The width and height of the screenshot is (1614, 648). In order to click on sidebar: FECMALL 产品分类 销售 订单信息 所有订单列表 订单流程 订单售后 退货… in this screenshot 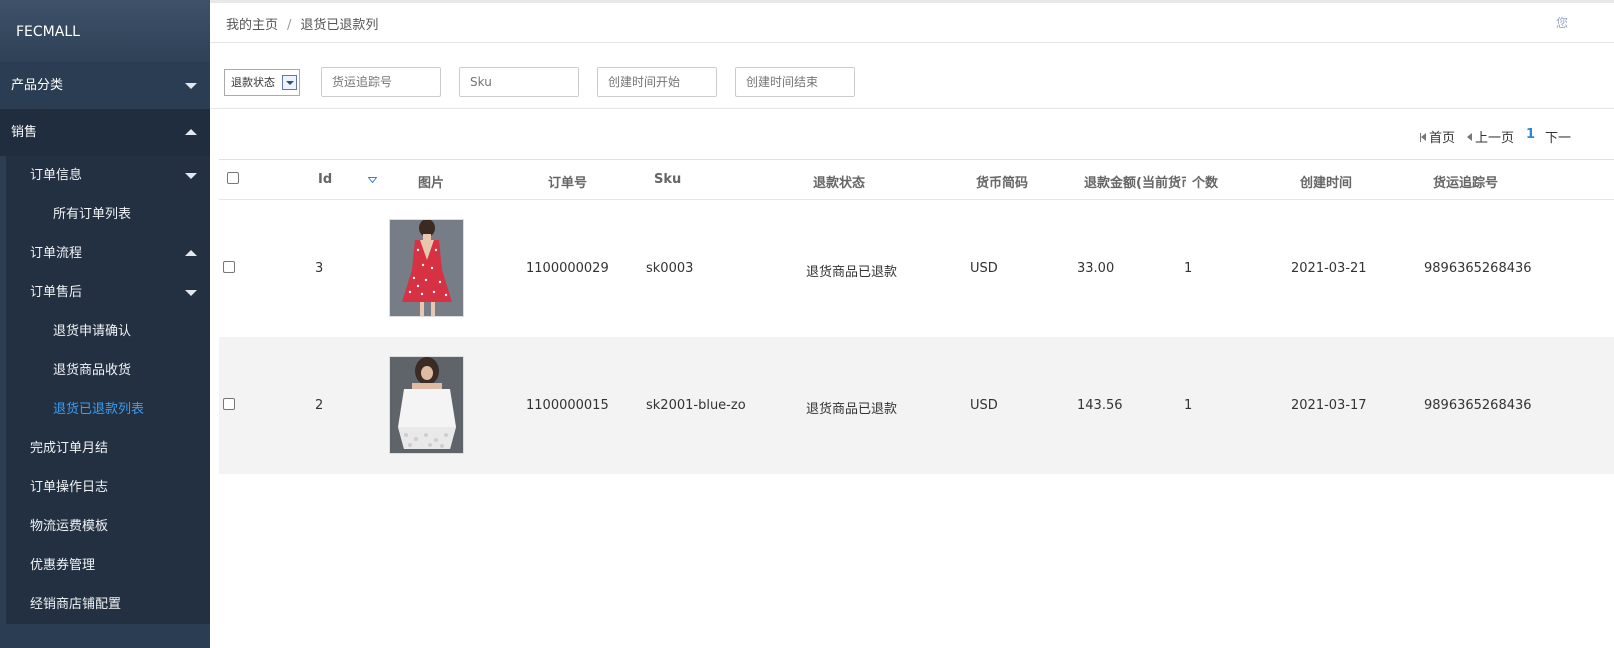, I will do `click(105, 324)`.